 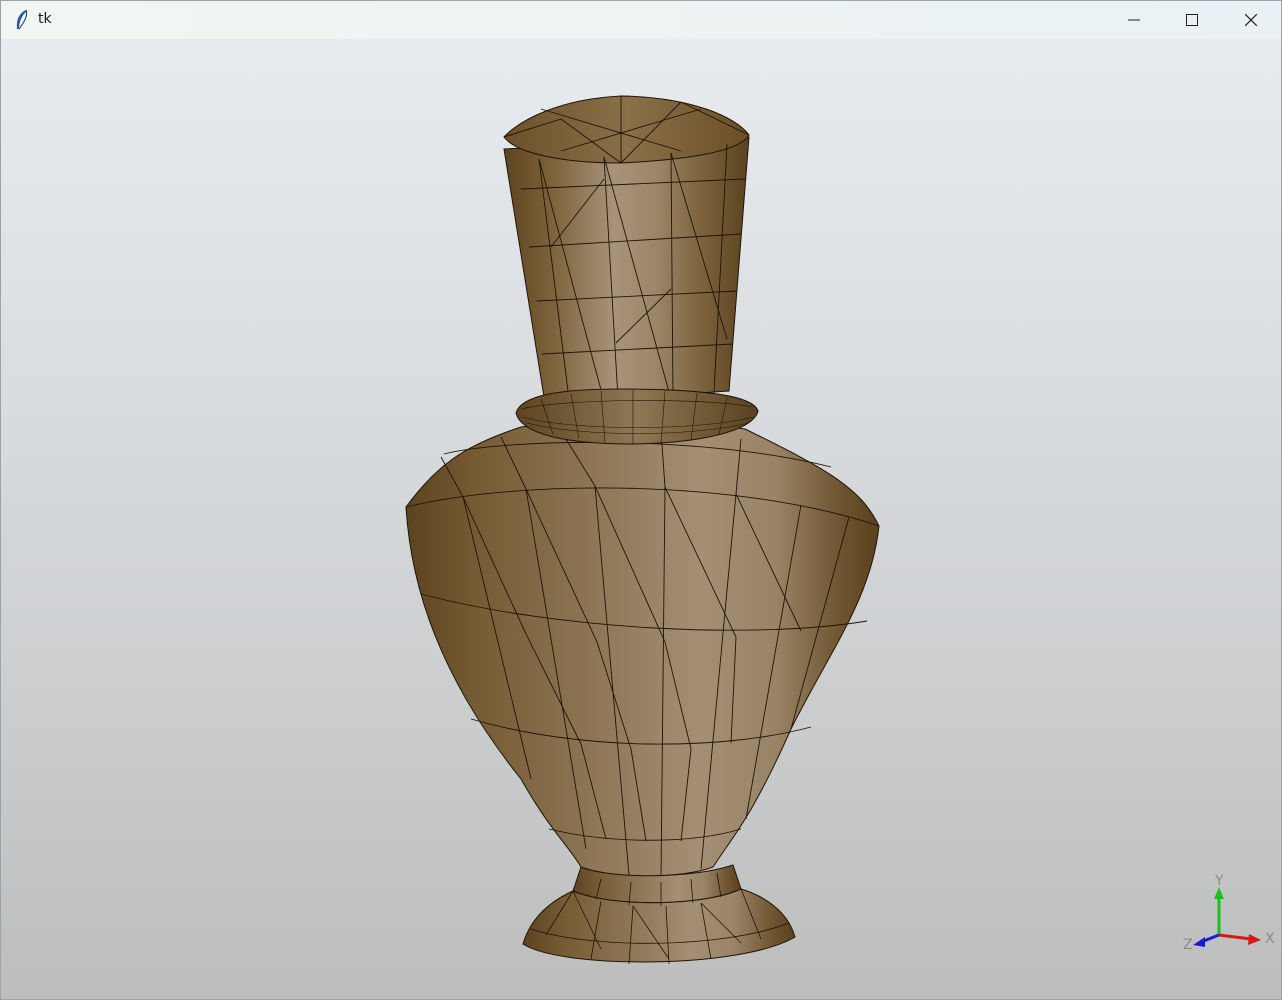 I want to click on axis-x-label: X, so click(x=1270, y=939).